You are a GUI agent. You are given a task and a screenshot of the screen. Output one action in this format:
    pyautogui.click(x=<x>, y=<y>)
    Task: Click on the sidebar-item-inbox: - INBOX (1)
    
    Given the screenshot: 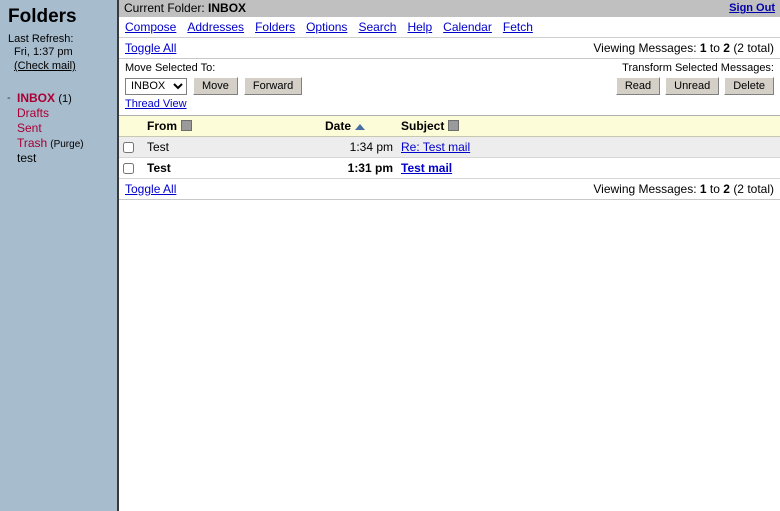 What is the action you would take?
    pyautogui.click(x=62, y=98)
    